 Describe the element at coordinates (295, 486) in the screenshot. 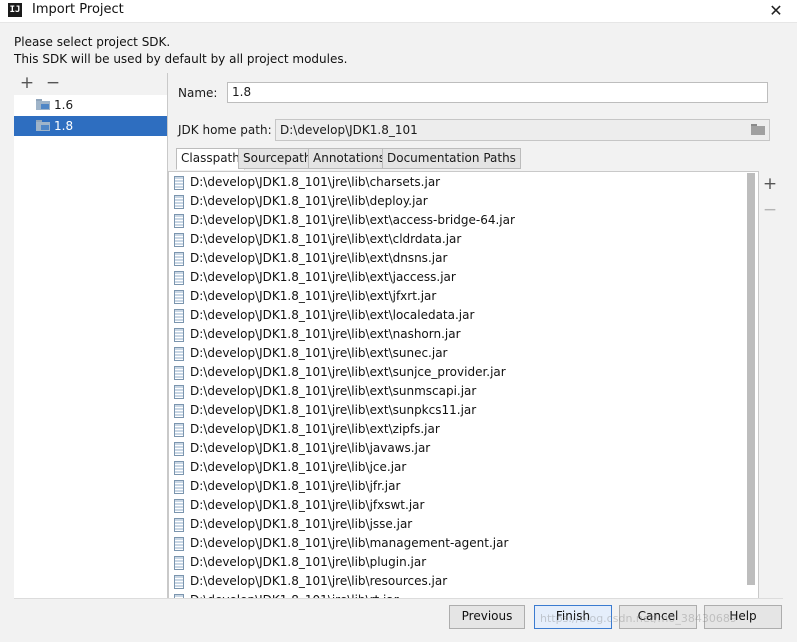

I see `classpath-entry: D:\develop\JDK1.8_101\jre\lib\jfr.jar` at that location.